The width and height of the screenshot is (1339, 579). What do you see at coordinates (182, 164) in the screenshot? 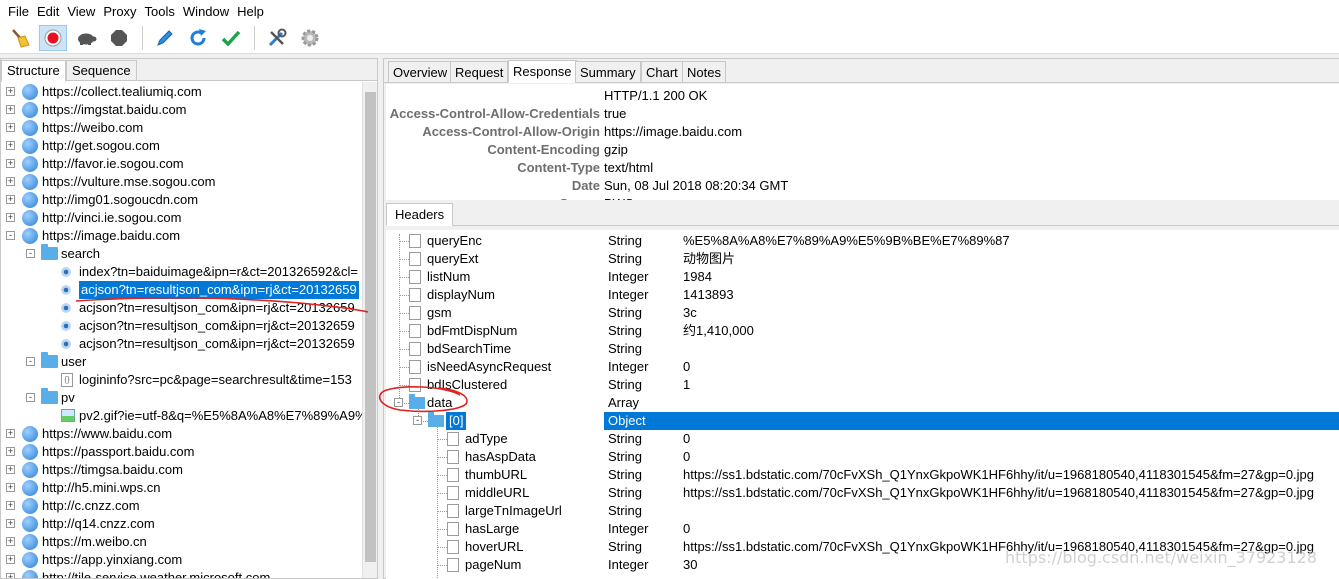
I see `tree-host: + http://favor.ie.sogou.com` at bounding box center [182, 164].